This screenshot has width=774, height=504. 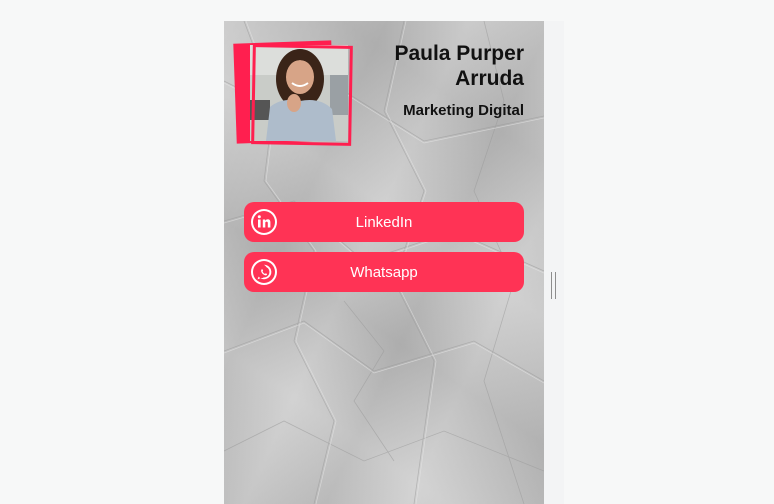 I want to click on linkedin-label: LinkedIn, so click(x=384, y=222).